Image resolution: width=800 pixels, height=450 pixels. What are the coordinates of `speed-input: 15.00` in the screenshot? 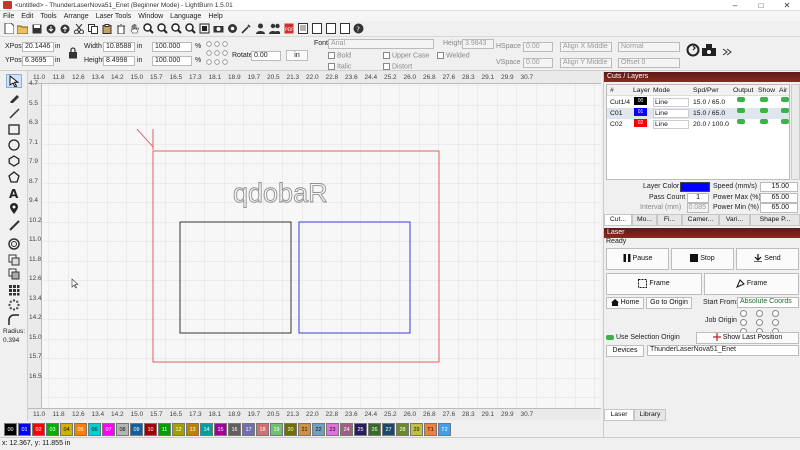 It's located at (779, 187).